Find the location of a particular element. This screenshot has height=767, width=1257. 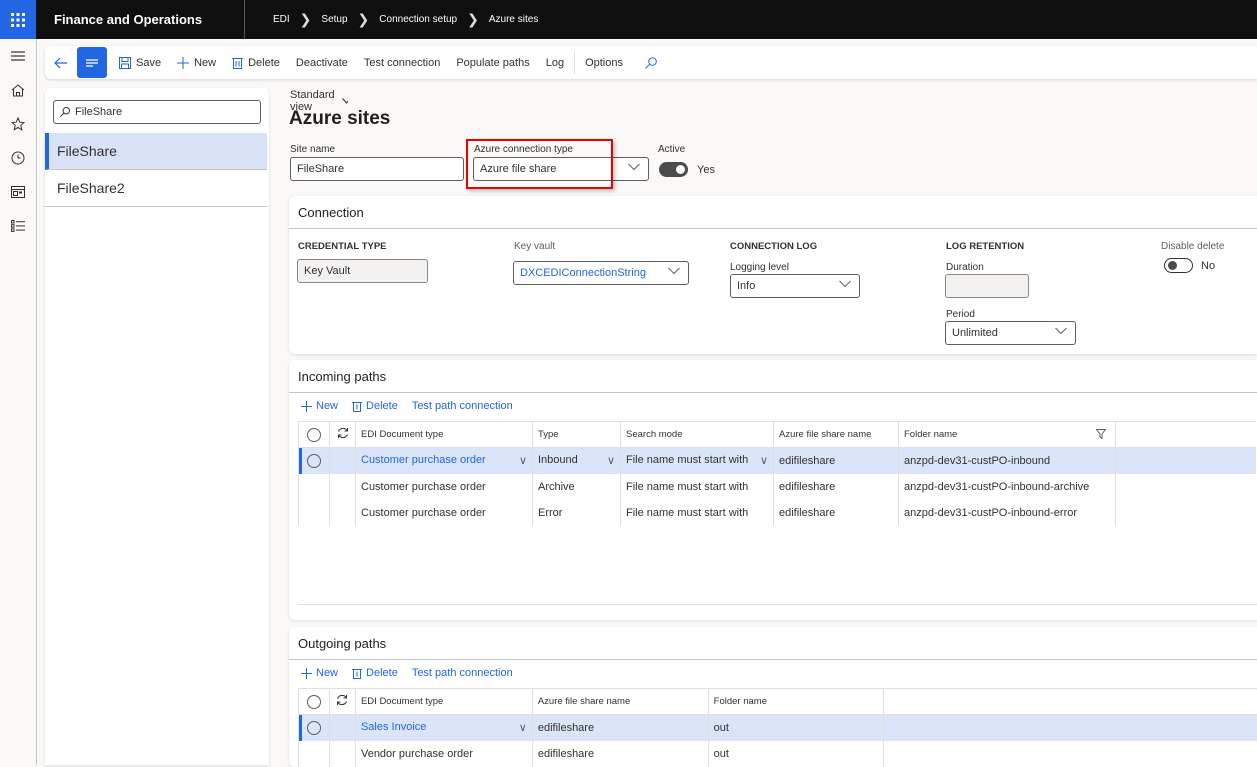

breadcrumb-connection-setup: Connection setup is located at coordinates (418, 19).